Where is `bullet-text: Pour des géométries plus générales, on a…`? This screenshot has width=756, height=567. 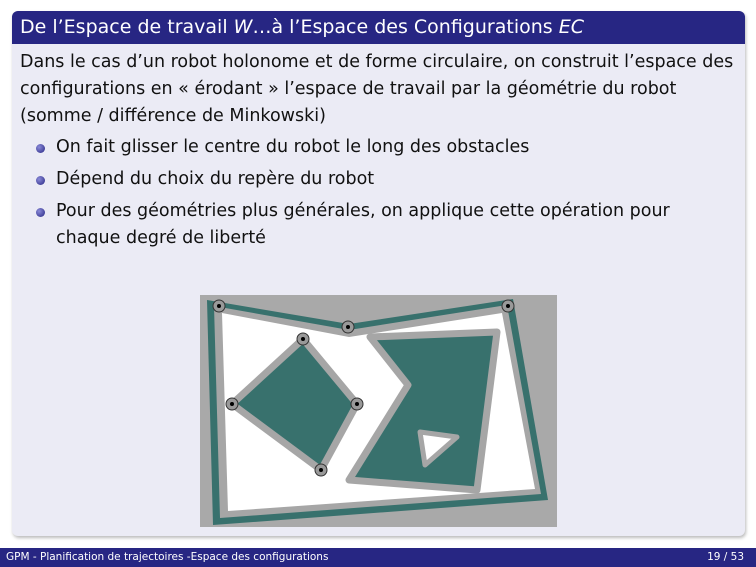 bullet-text: Pour des géométries plus générales, on a… is located at coordinates (363, 224).